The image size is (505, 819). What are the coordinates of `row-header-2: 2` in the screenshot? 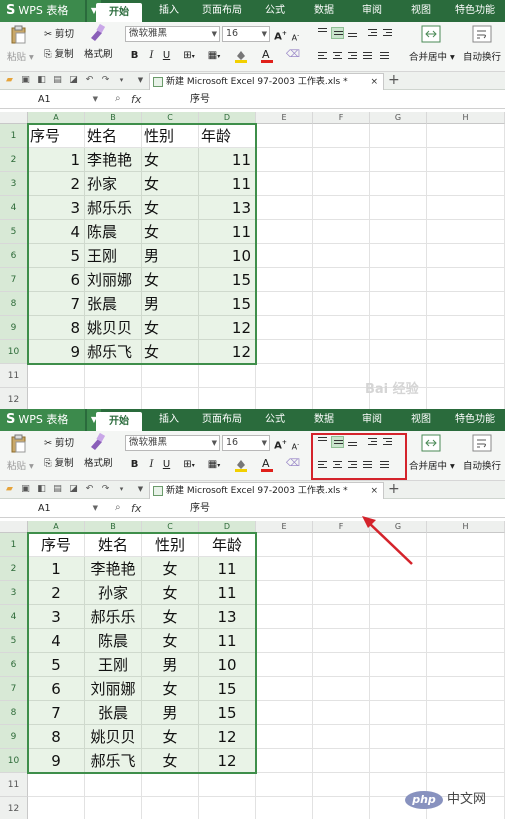 It's located at (14, 160).